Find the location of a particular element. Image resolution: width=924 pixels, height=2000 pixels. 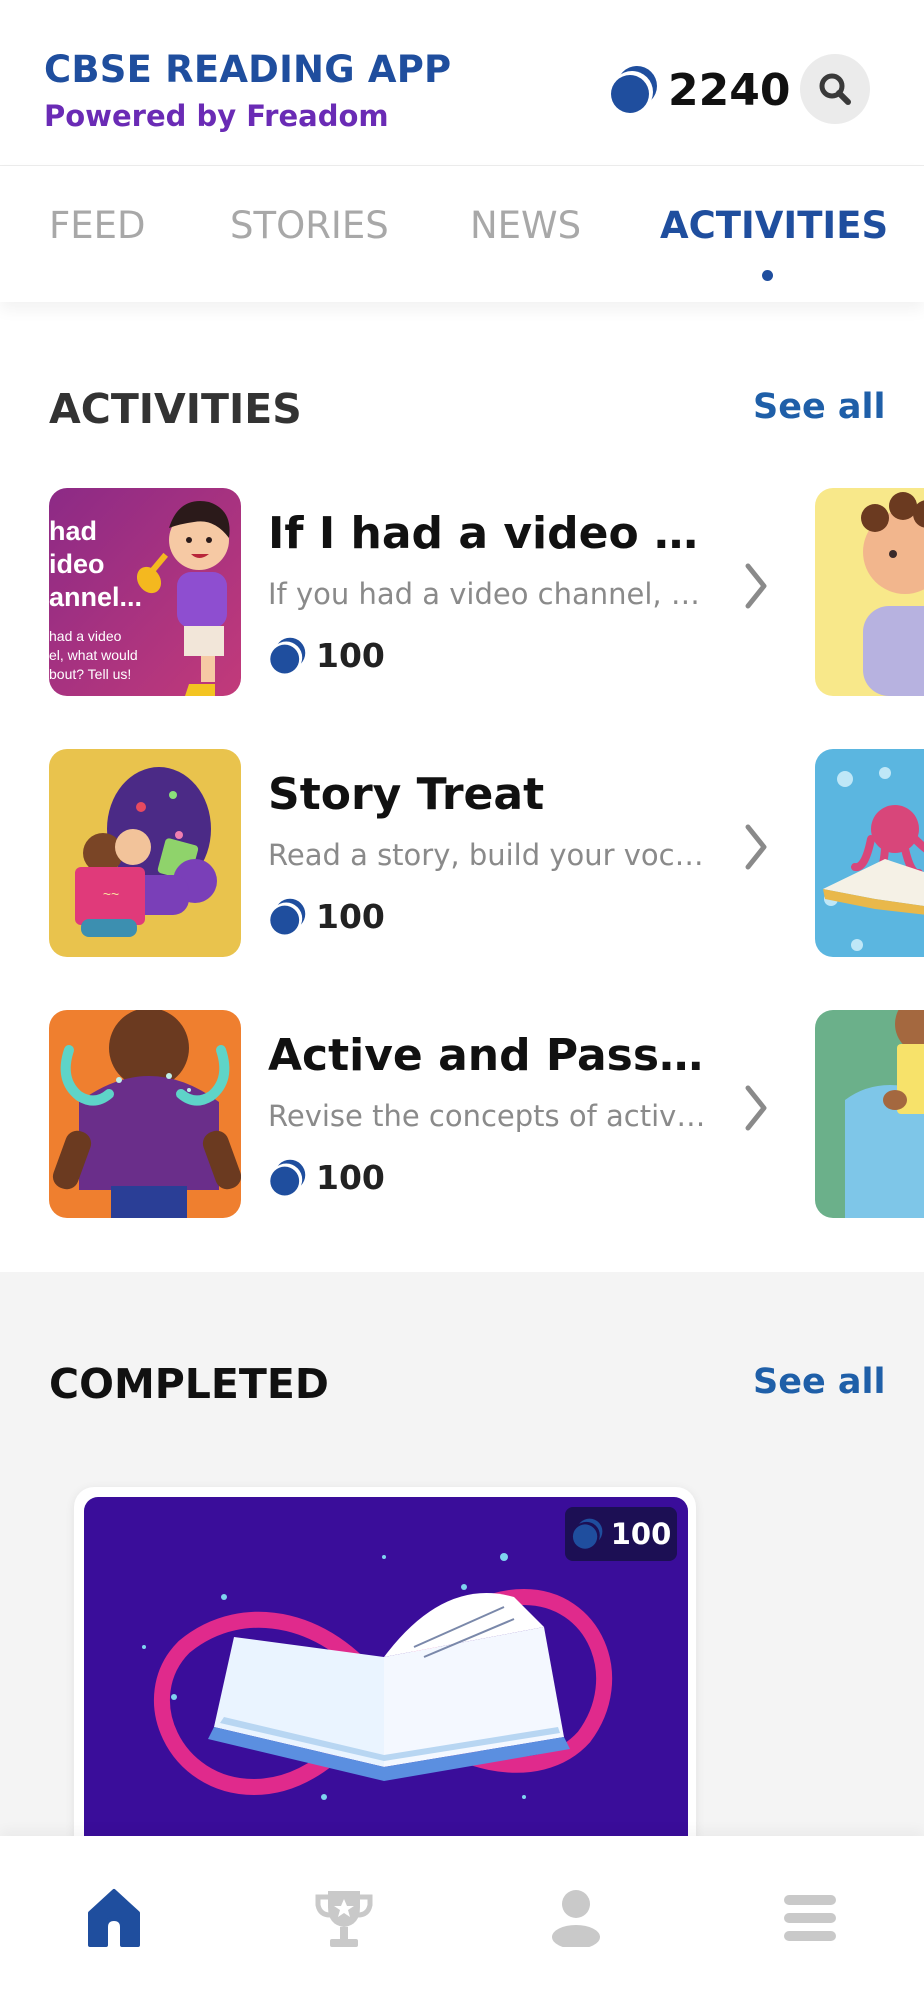

active-tab-indicator is located at coordinates (767, 275).